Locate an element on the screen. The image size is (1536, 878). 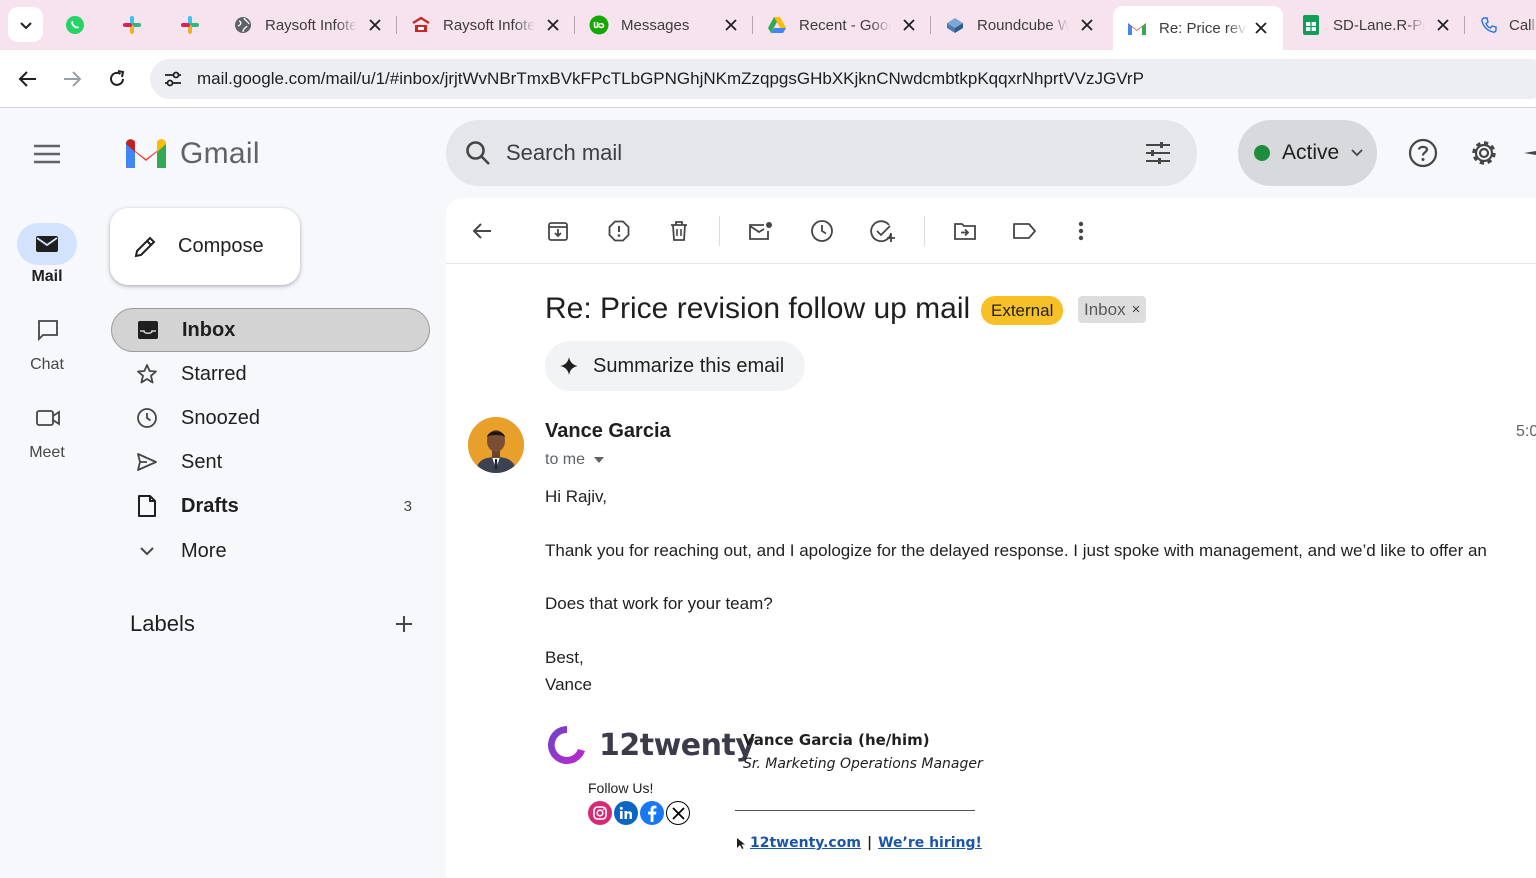
gemini-button is located at coordinates (1528, 153).